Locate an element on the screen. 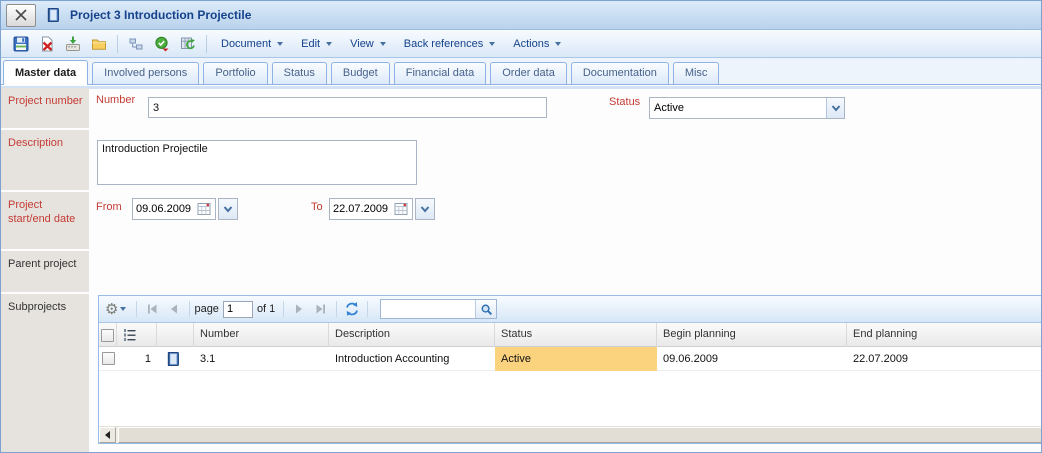  column-header-end-planning: End planning is located at coordinates (944, 335).